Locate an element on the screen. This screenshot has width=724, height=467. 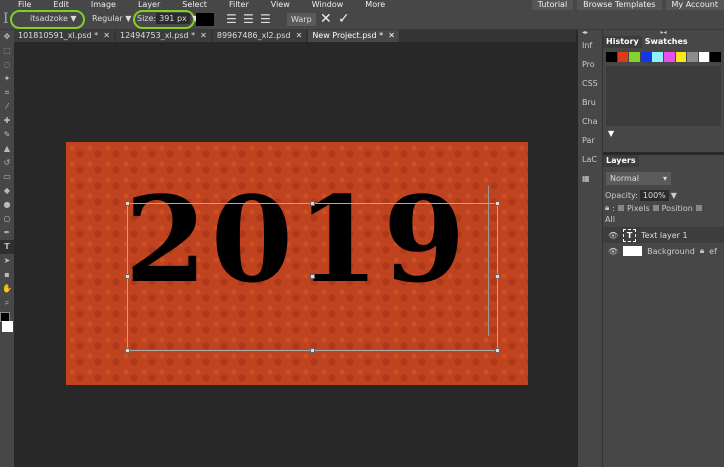
opacity-input: 100% is located at coordinates (654, 195).